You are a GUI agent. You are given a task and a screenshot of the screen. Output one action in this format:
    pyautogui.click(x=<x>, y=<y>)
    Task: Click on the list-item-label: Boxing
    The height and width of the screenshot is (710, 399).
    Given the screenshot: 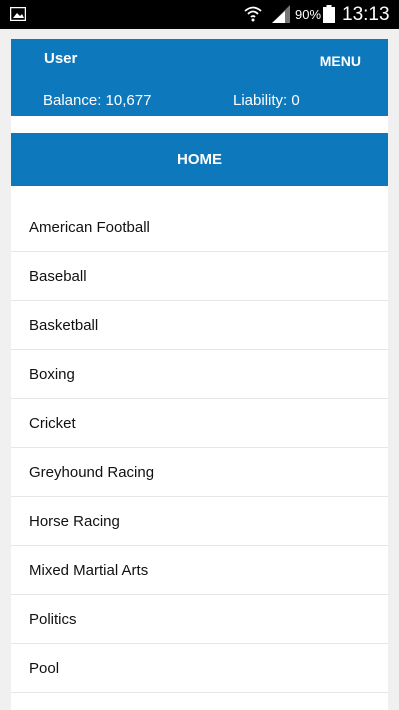 What is the action you would take?
    pyautogui.click(x=52, y=374)
    